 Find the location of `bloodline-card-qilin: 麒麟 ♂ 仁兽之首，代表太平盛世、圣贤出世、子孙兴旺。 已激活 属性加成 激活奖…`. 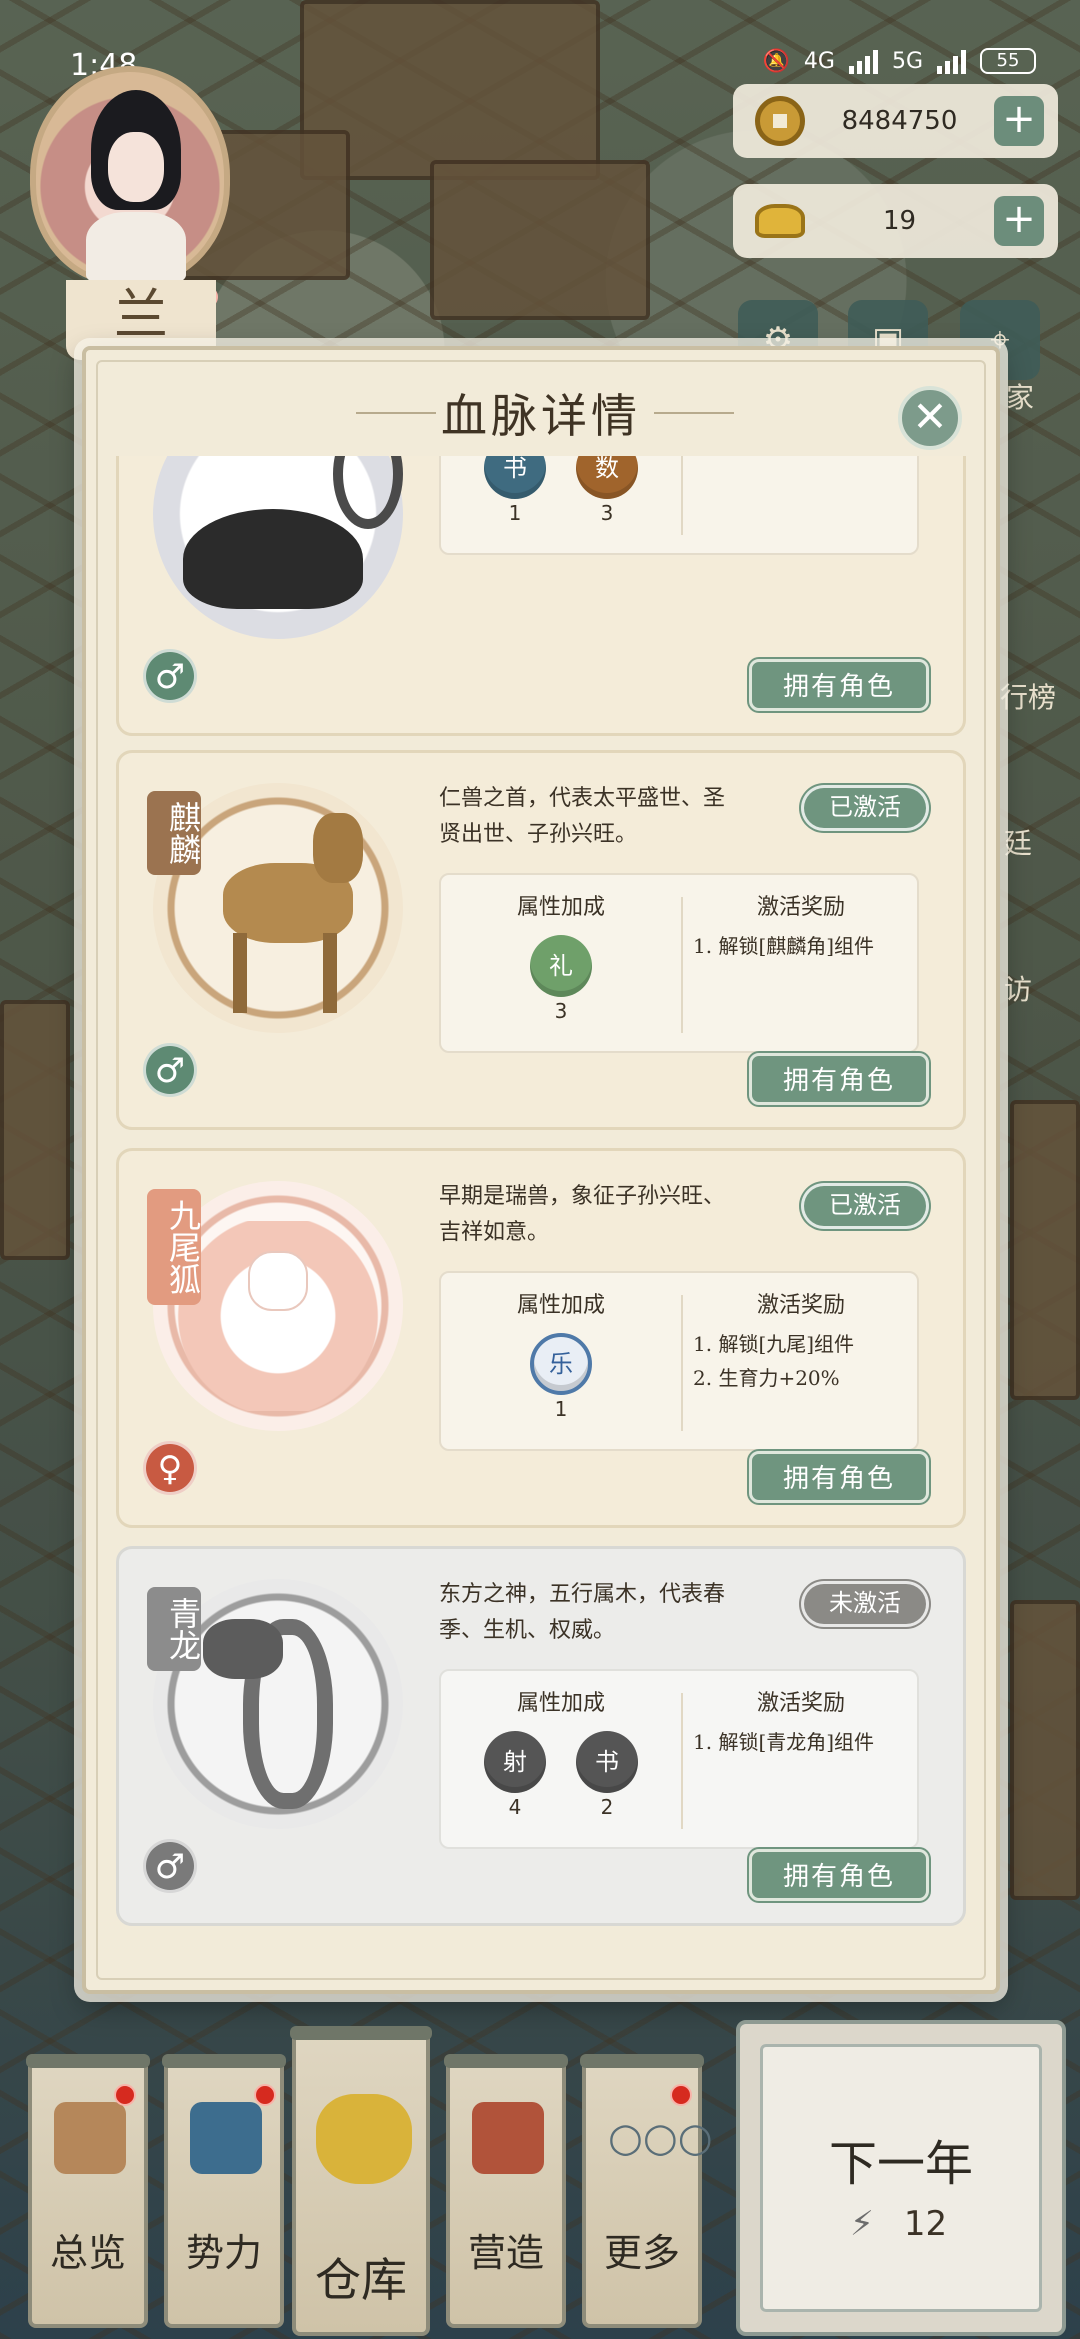

bloodline-card-qilin: 麒麟 ♂ 仁兽之首，代表太平盛世、圣贤出世、子孙兴旺。 已激活 属性加成 激活奖… is located at coordinates (541, 940).